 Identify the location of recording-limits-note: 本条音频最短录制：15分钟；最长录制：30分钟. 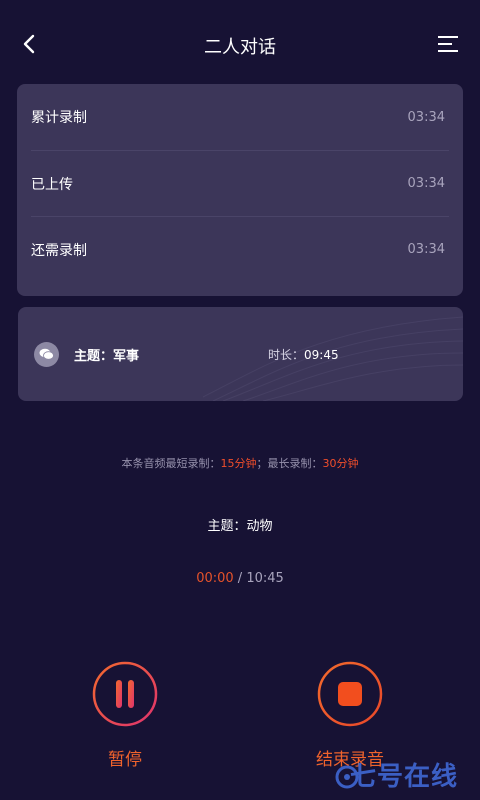
(240, 463).